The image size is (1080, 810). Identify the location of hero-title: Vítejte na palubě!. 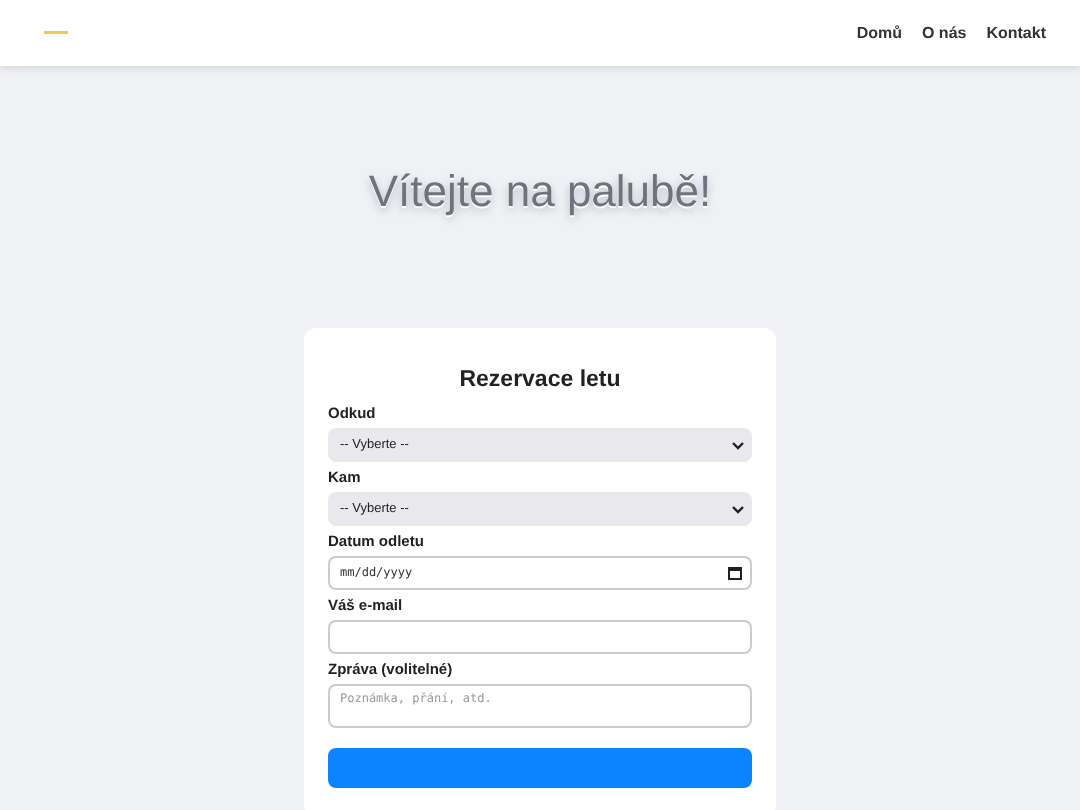
(540, 192).